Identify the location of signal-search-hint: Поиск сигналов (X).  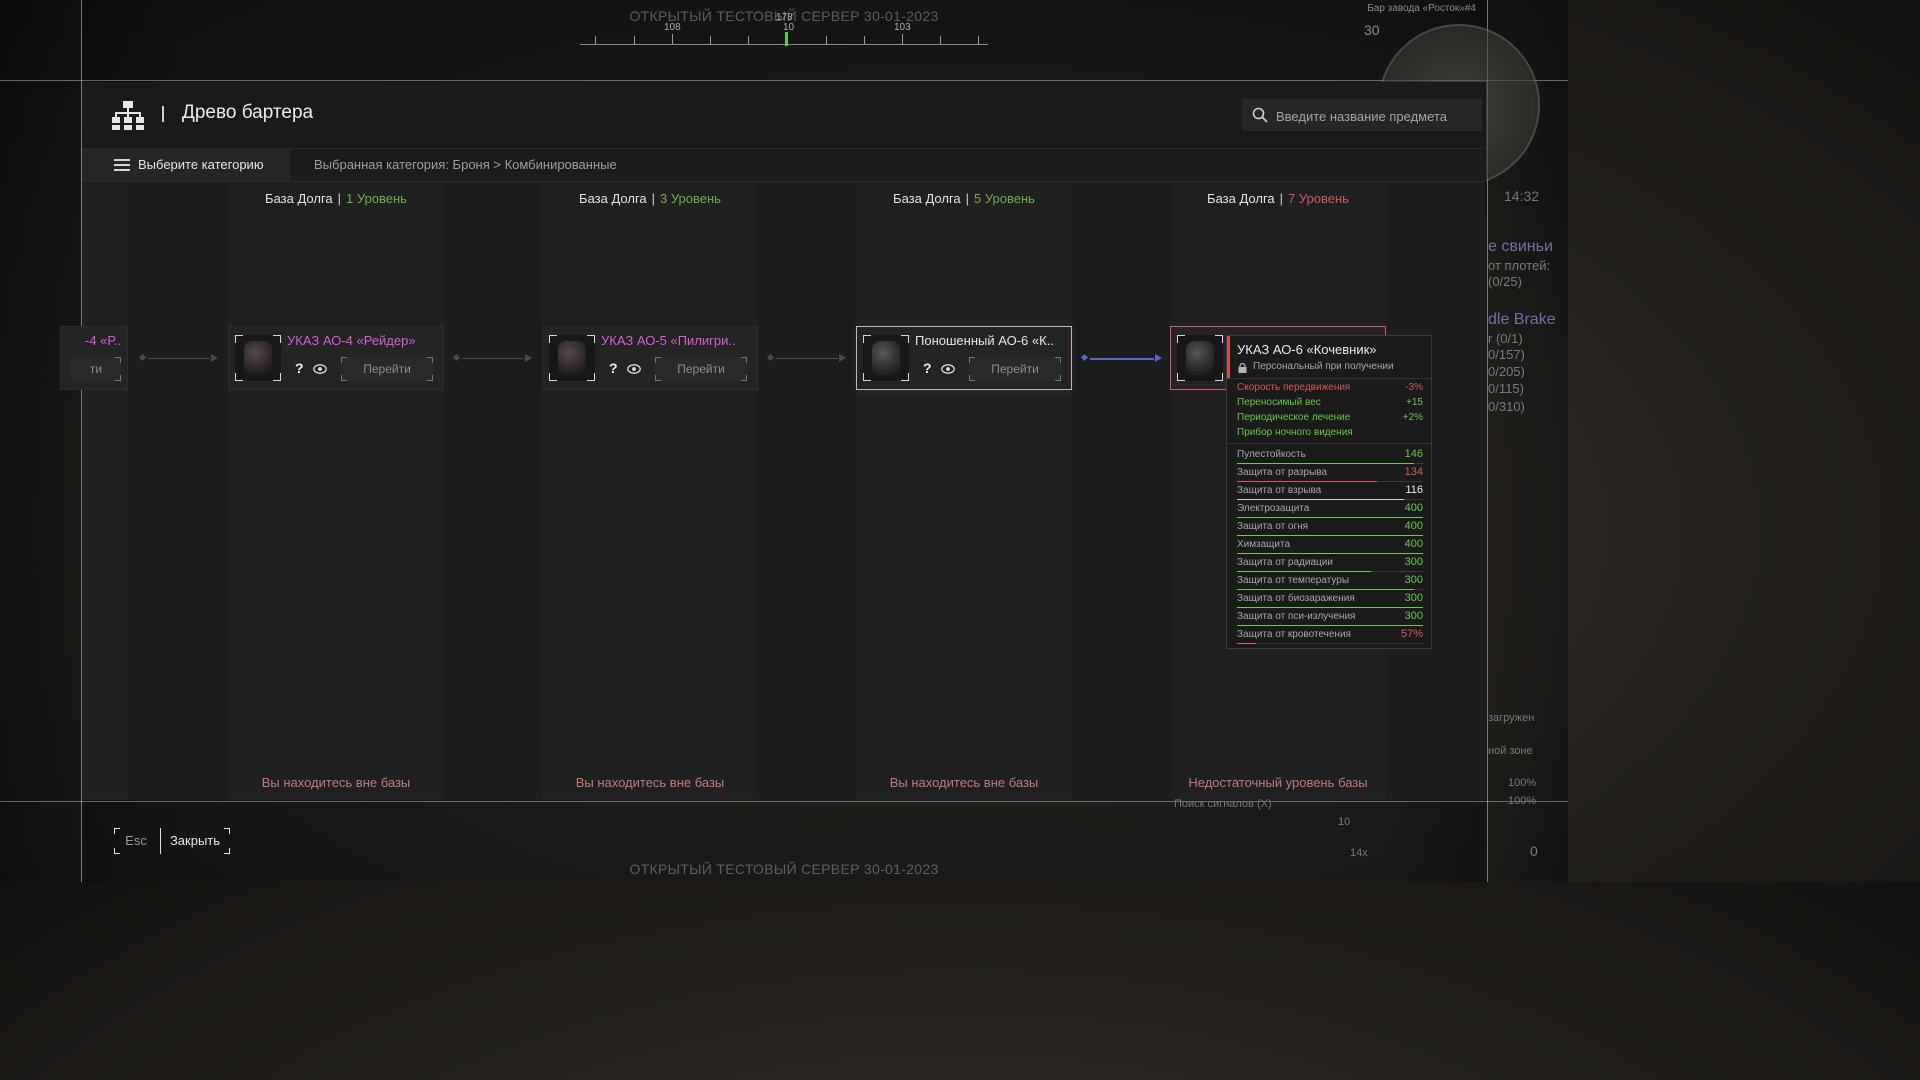
(1223, 804).